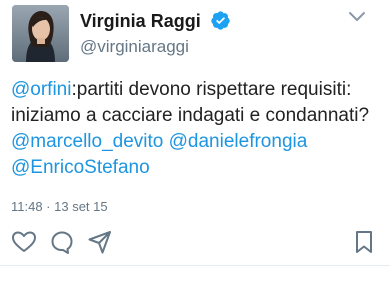  I want to click on mention-link: @marcello_devito, so click(87, 141).